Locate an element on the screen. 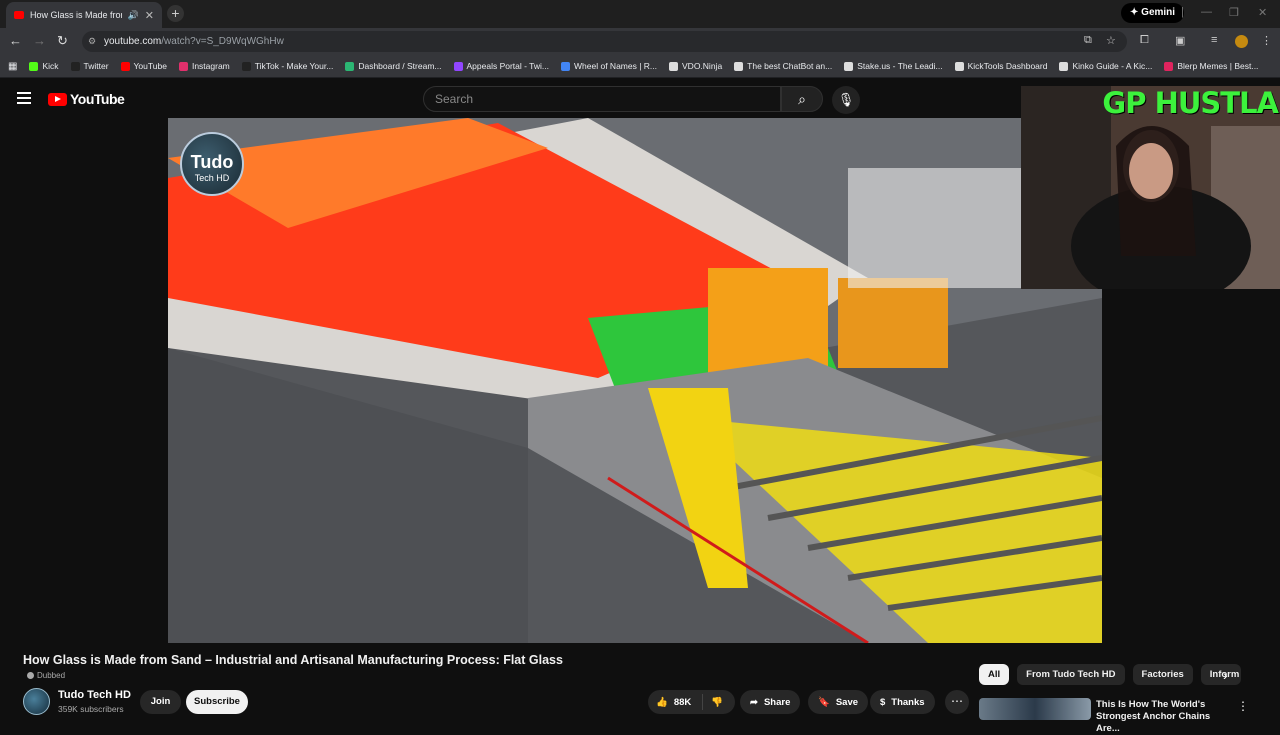 Image resolution: width=1280 pixels, height=735 pixels. dislike-button: 👎 is located at coordinates (713, 702).